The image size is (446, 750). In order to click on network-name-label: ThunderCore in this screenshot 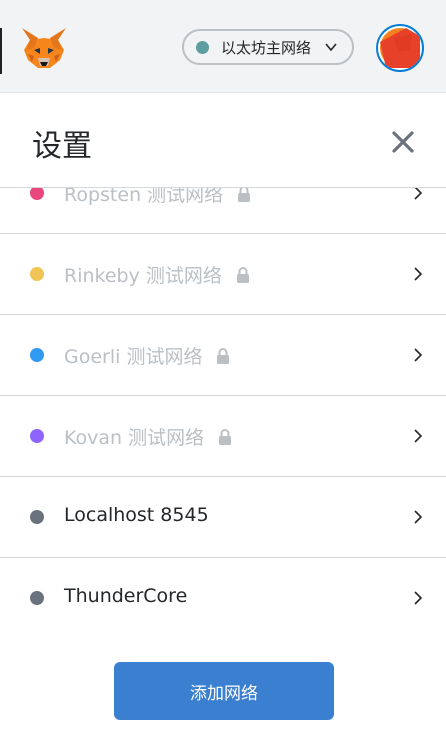, I will do `click(125, 596)`.